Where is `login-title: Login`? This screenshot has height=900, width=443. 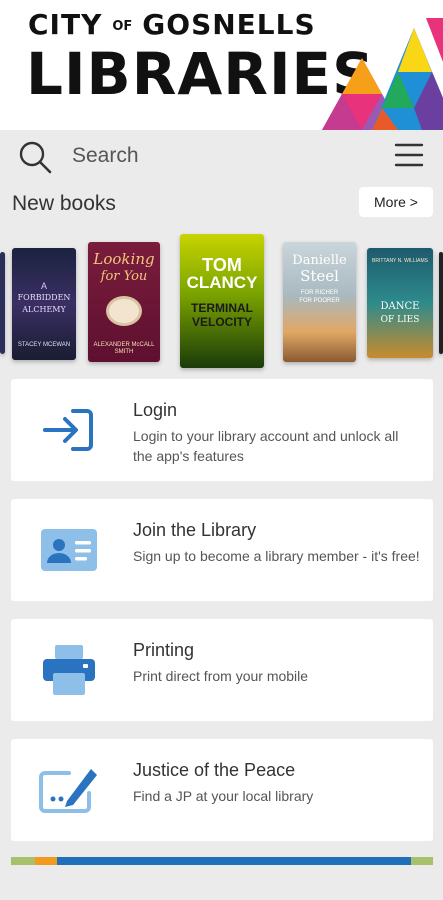
login-title: Login is located at coordinates (155, 410).